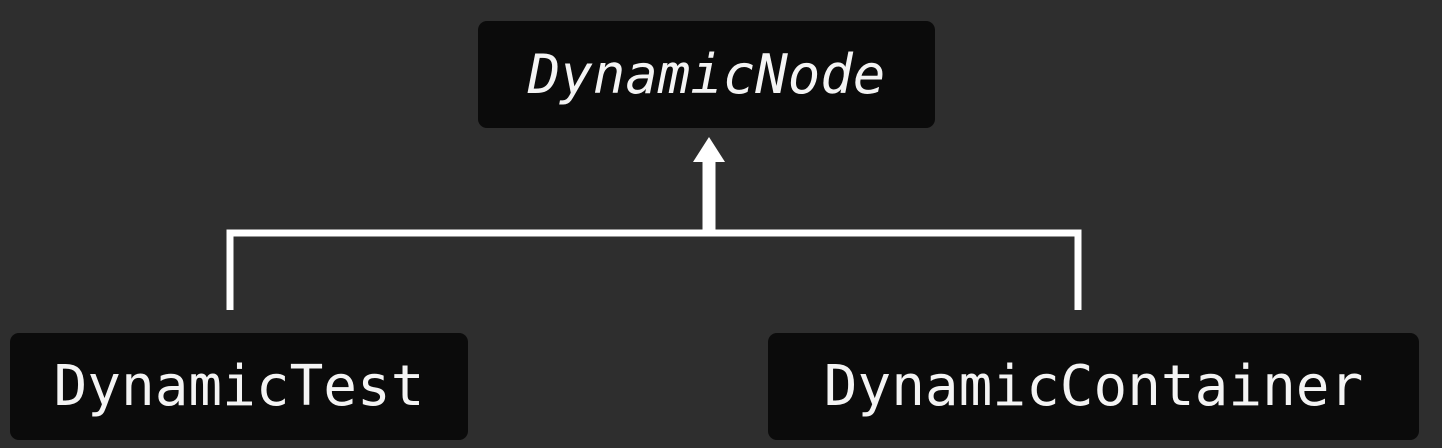 This screenshot has height=448, width=1442. I want to click on child-node-box-left: DynamicTest, so click(239, 386).